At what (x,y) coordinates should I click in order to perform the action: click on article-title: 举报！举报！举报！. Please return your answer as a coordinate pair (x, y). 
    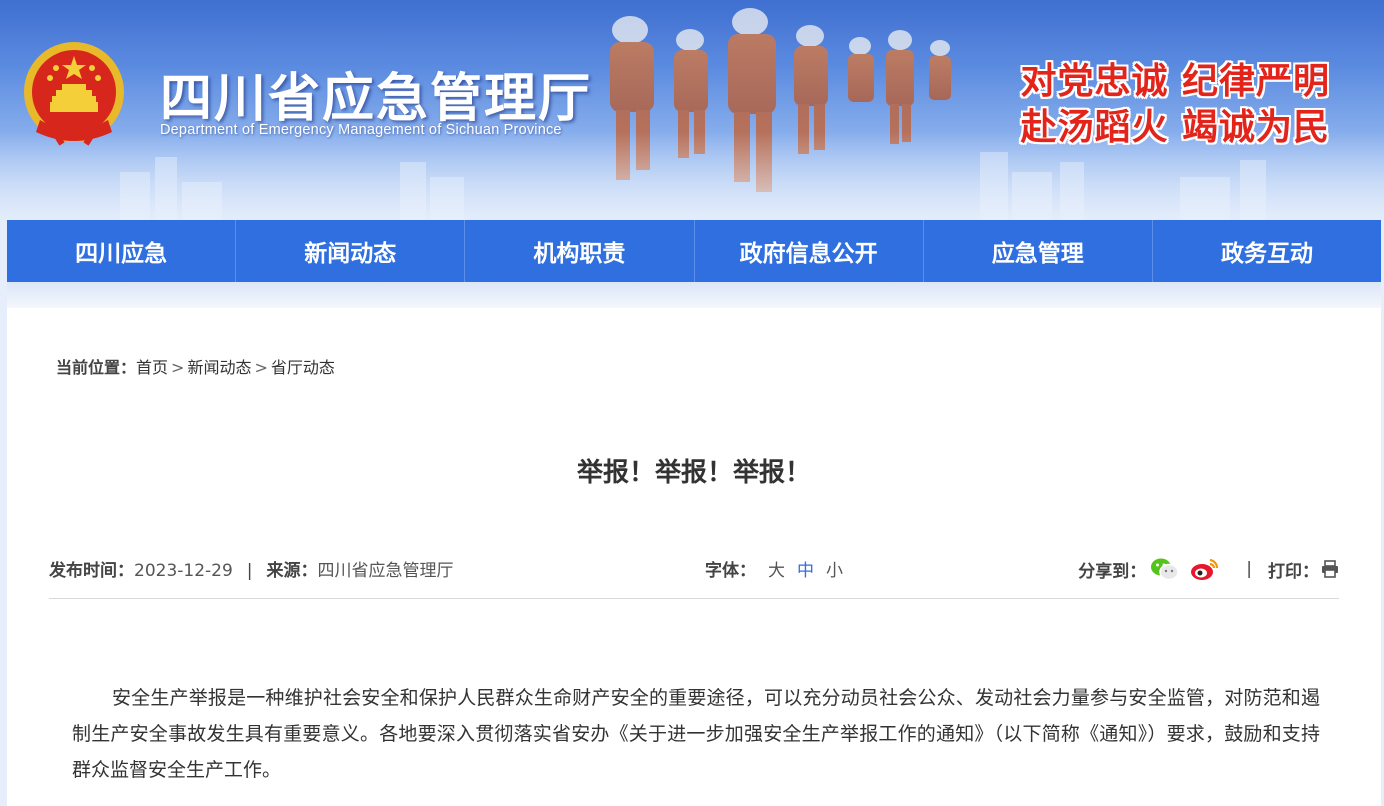
    Looking at the image, I should click on (693, 473).